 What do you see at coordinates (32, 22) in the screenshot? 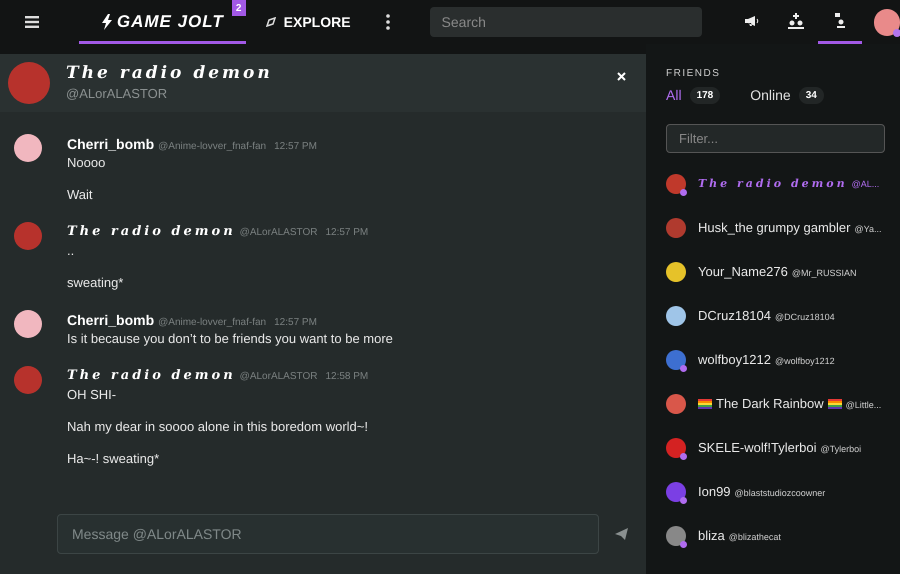
I see `menu-icon` at bounding box center [32, 22].